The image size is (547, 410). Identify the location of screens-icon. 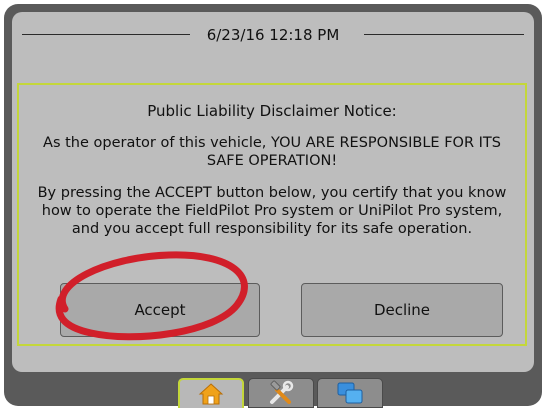
(350, 393).